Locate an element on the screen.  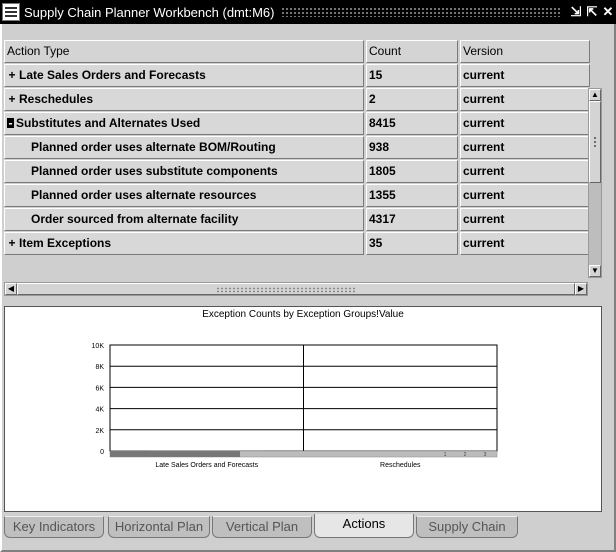
scroll-up-icon: ▲ is located at coordinates (595, 95).